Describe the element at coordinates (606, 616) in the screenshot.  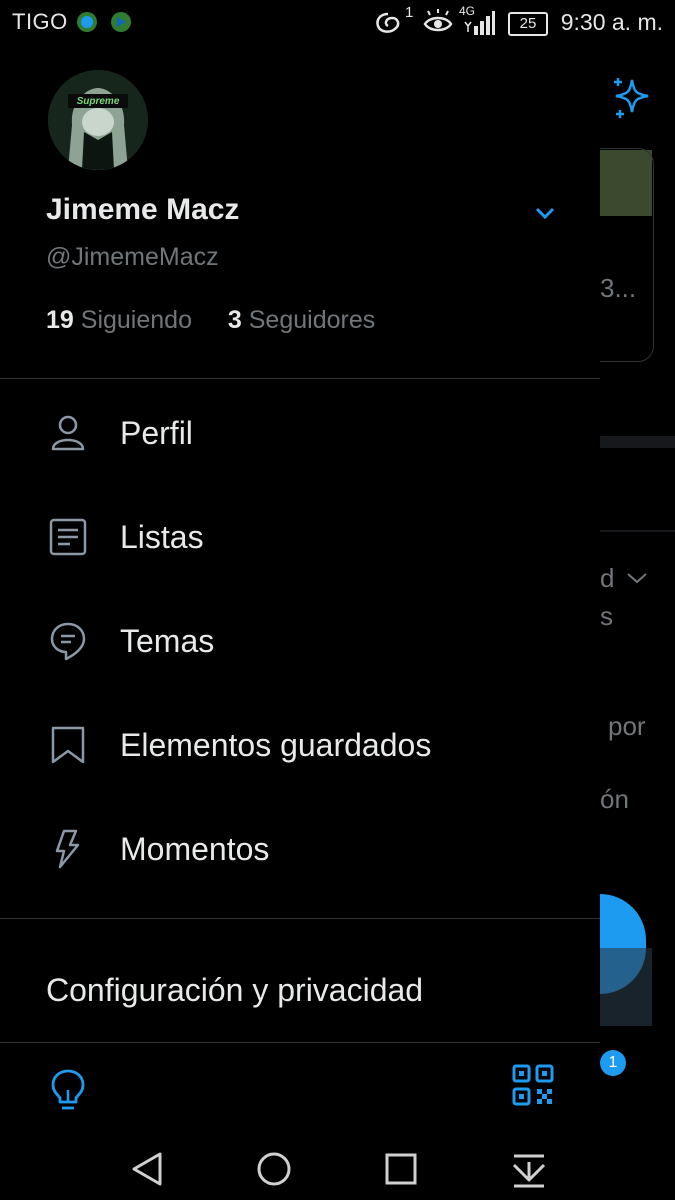
I see `tweet-text-fragment: s` at that location.